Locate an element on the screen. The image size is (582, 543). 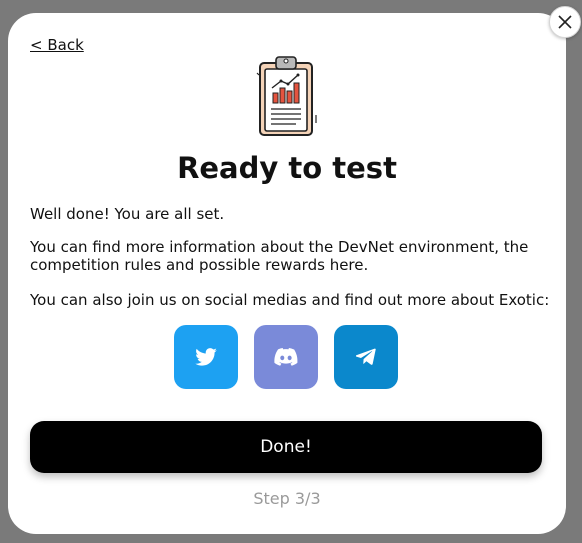
page-title: Ready to test is located at coordinates (287, 168).